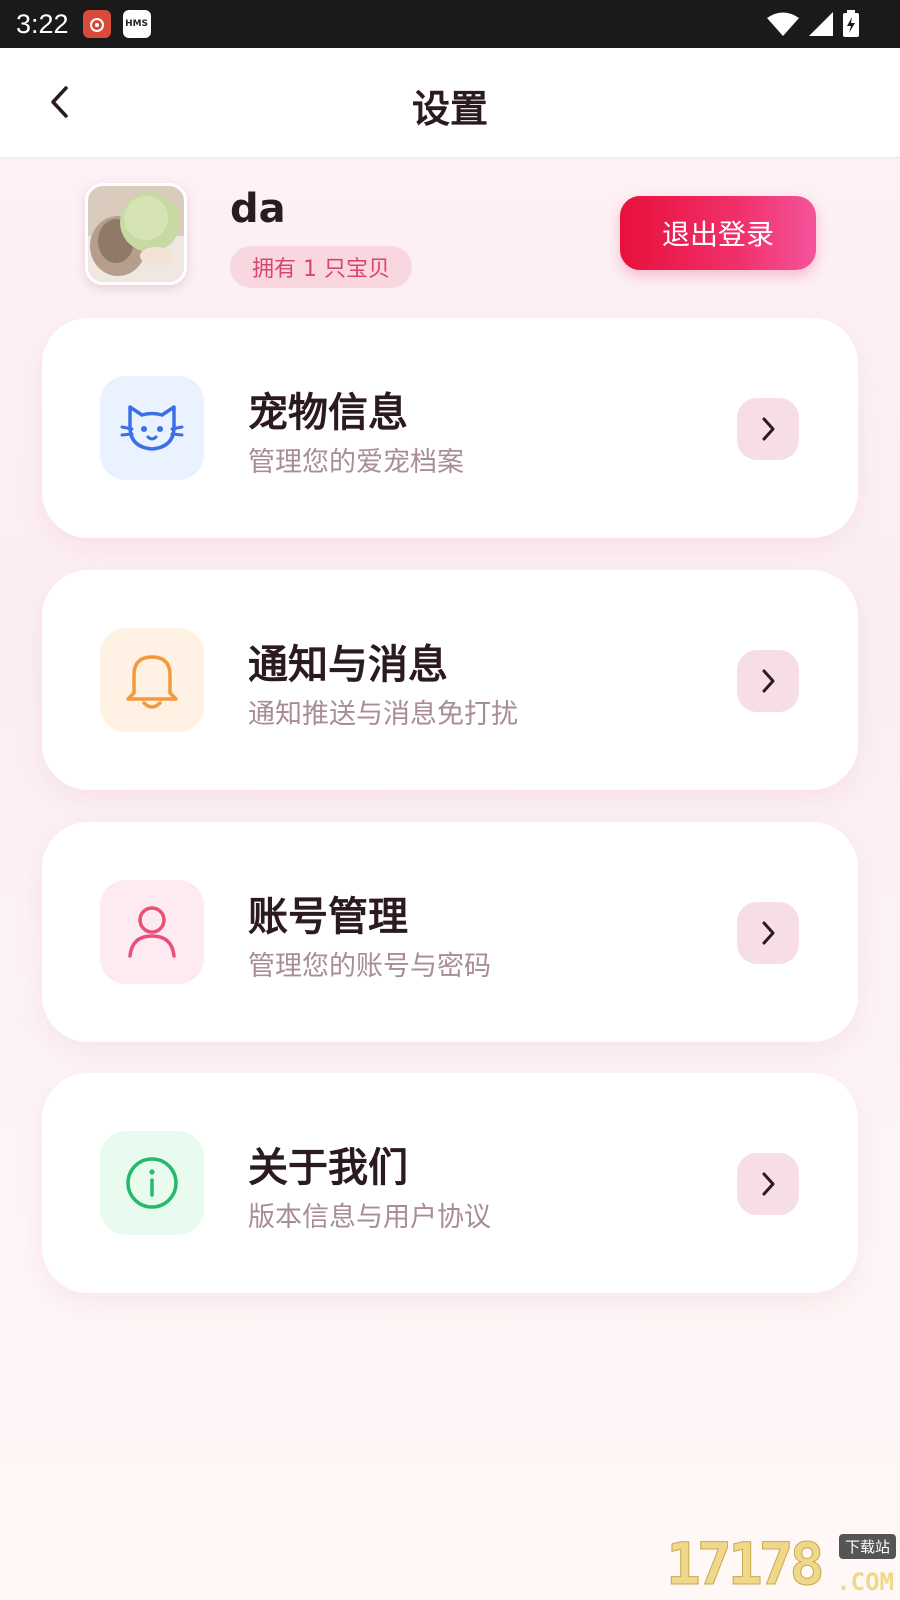 This screenshot has width=900, height=1600. Describe the element at coordinates (783, 24) in the screenshot. I see `wifi-icon` at that location.